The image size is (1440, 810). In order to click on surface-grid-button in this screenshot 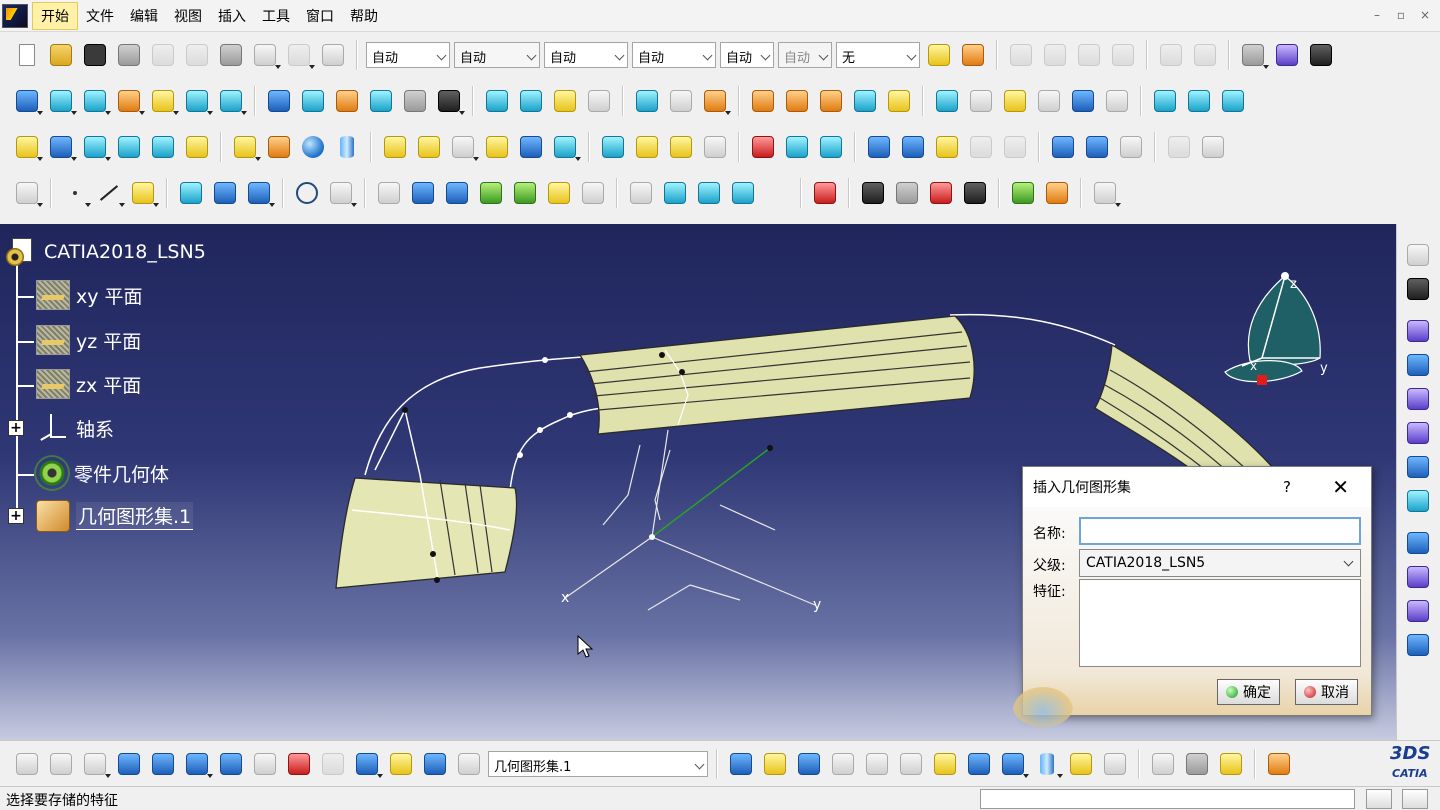, I will do `click(27, 101)`.